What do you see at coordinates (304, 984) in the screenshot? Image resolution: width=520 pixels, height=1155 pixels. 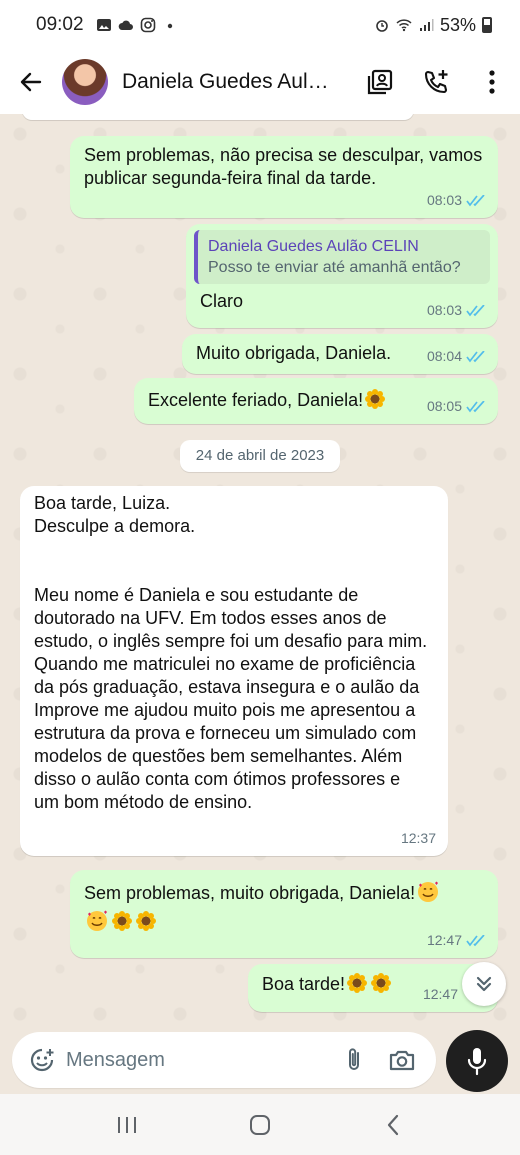 I see `message-text: Boa tarde!` at bounding box center [304, 984].